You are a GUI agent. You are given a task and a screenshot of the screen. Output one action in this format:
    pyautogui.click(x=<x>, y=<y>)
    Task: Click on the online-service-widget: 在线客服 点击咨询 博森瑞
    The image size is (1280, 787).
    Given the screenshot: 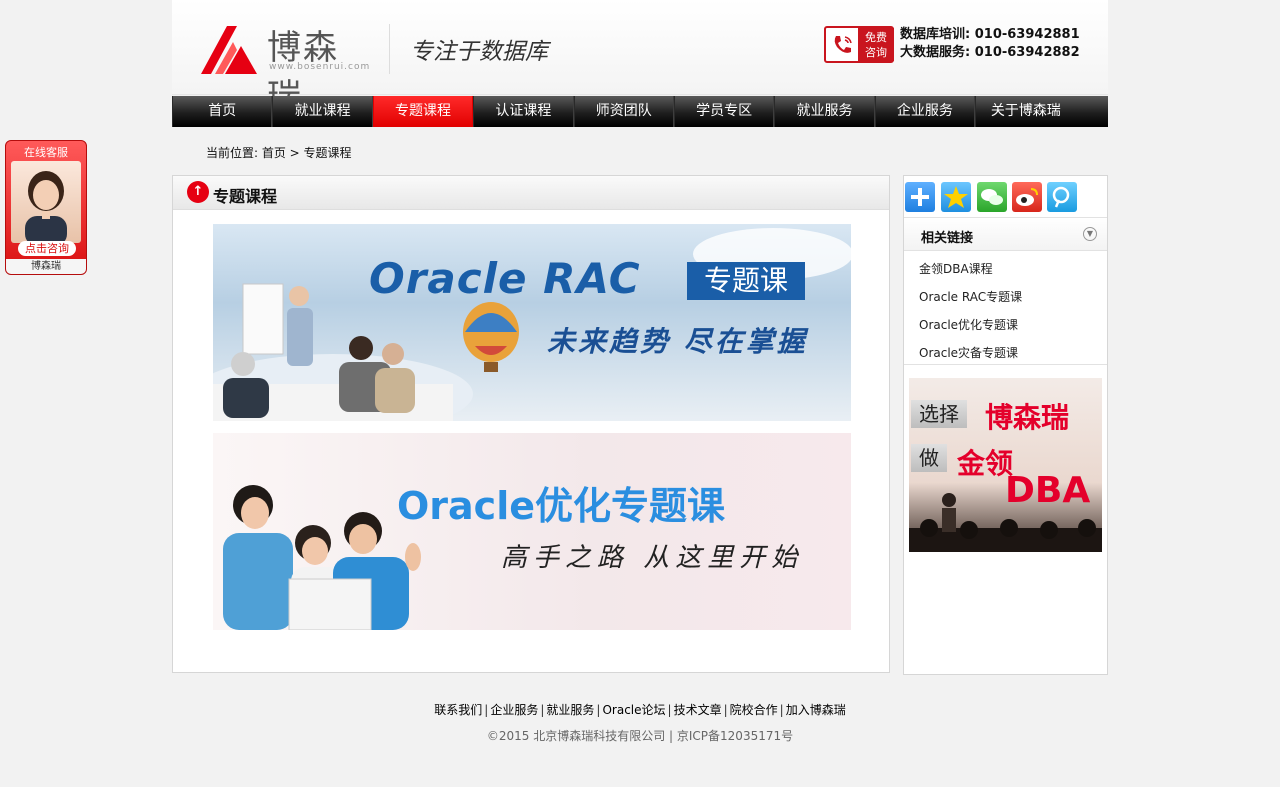 What is the action you would take?
    pyautogui.click(x=46, y=207)
    